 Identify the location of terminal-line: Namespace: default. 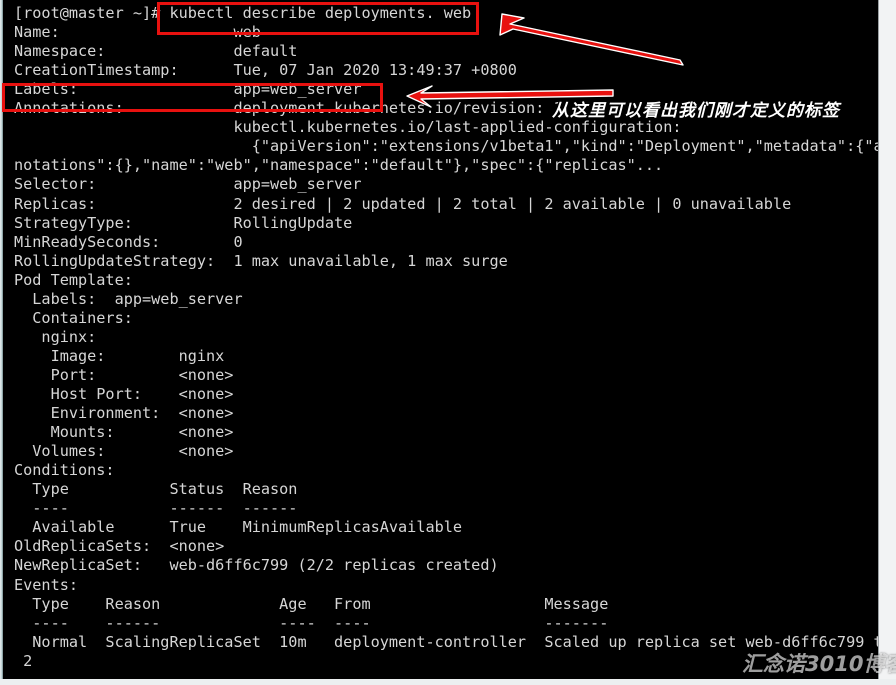
(156, 51).